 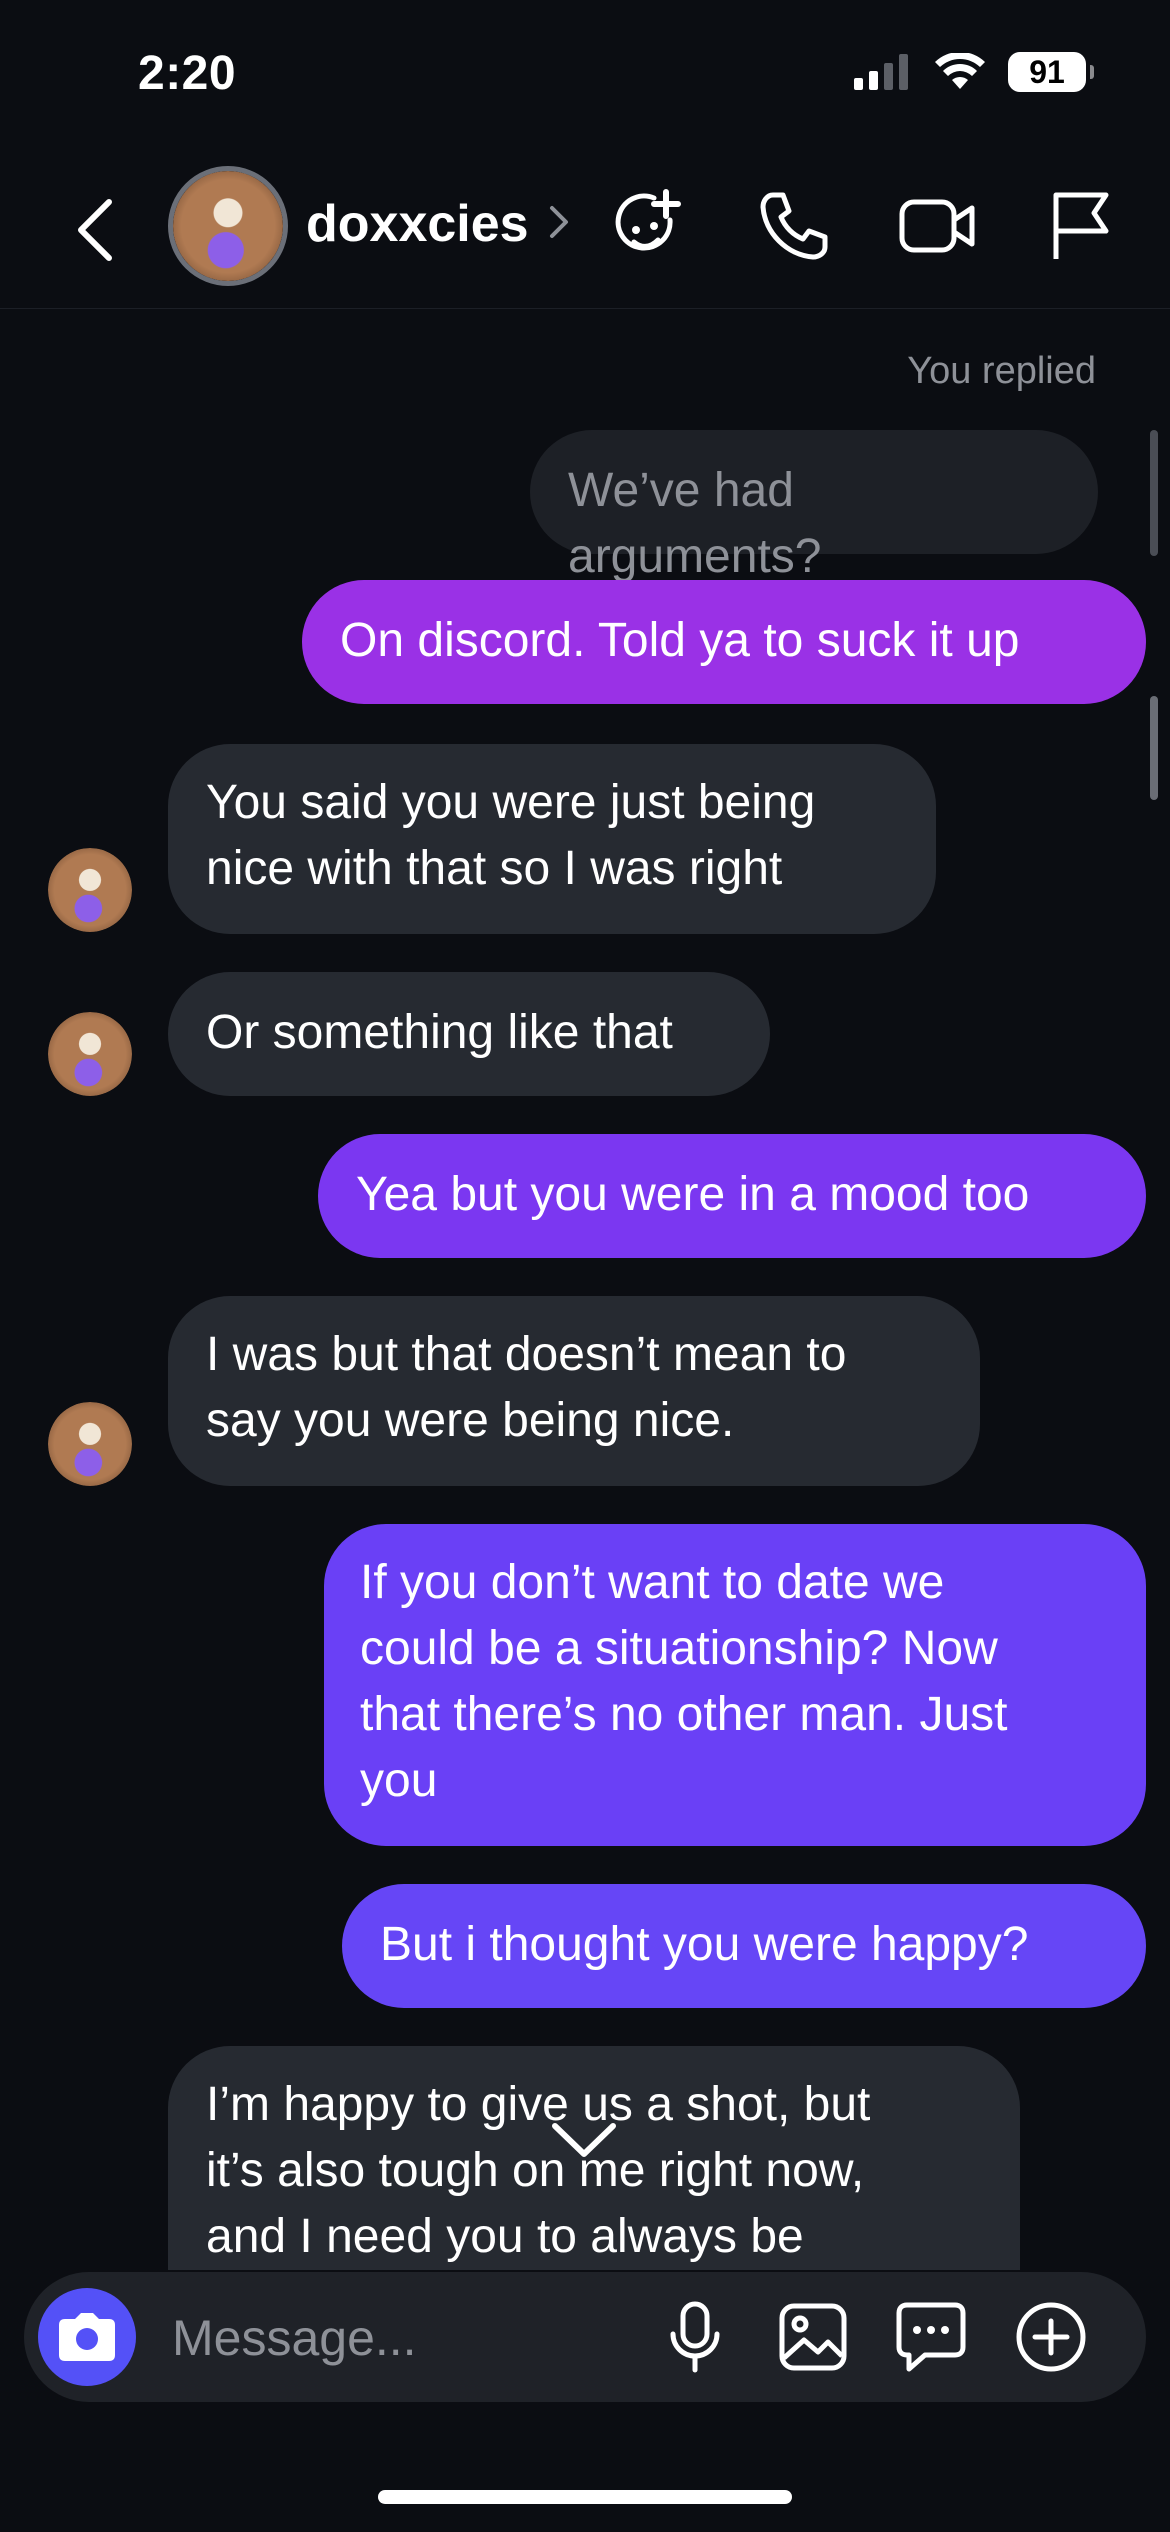 I want to click on cellular-signal-icon, so click(x=881, y=72).